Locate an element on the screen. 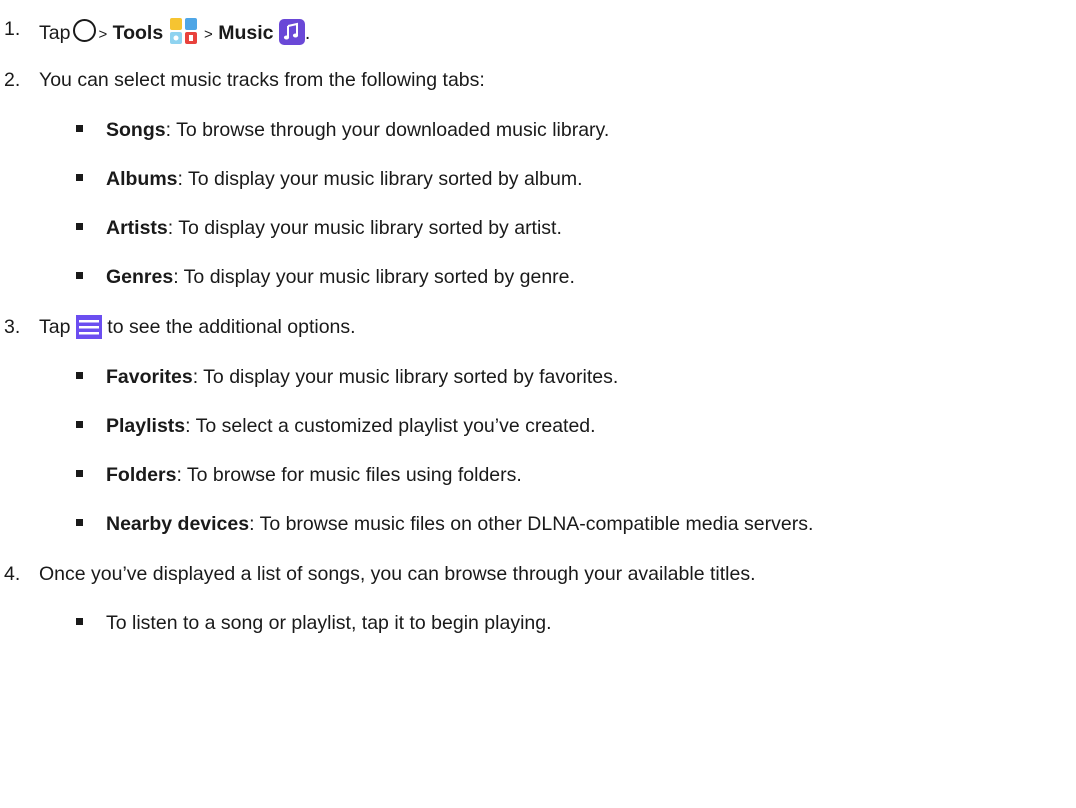 The image size is (1076, 808). step-number: 2. is located at coordinates (12, 80).